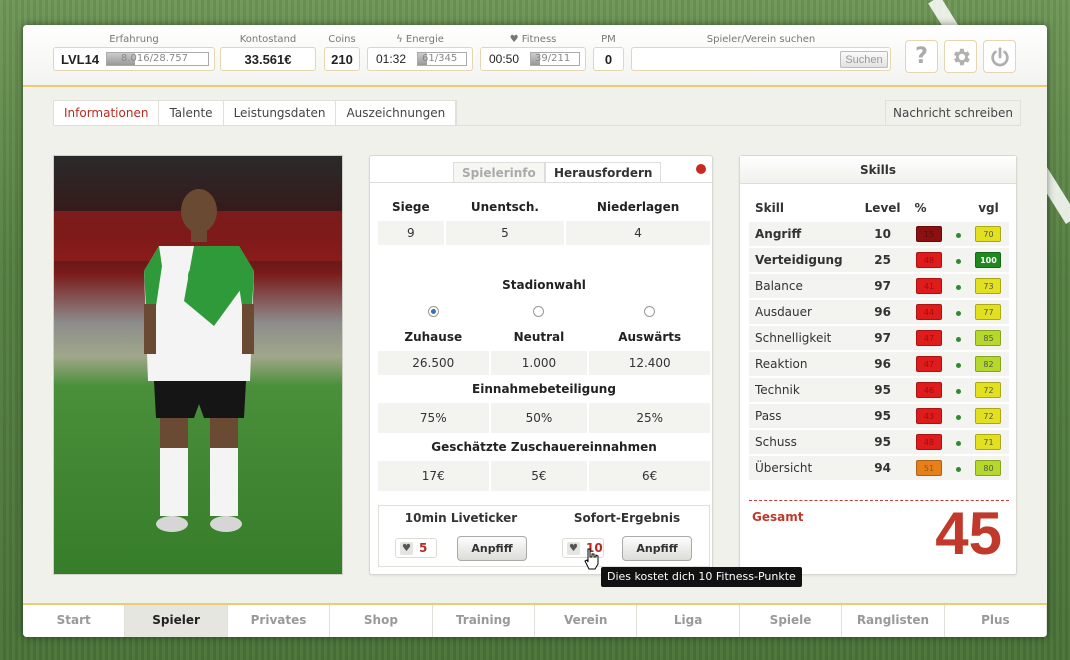 The width and height of the screenshot is (1070, 660). Describe the element at coordinates (396, 113) in the screenshot. I see `tab-auszeichnungen: Auszeichnungen` at that location.